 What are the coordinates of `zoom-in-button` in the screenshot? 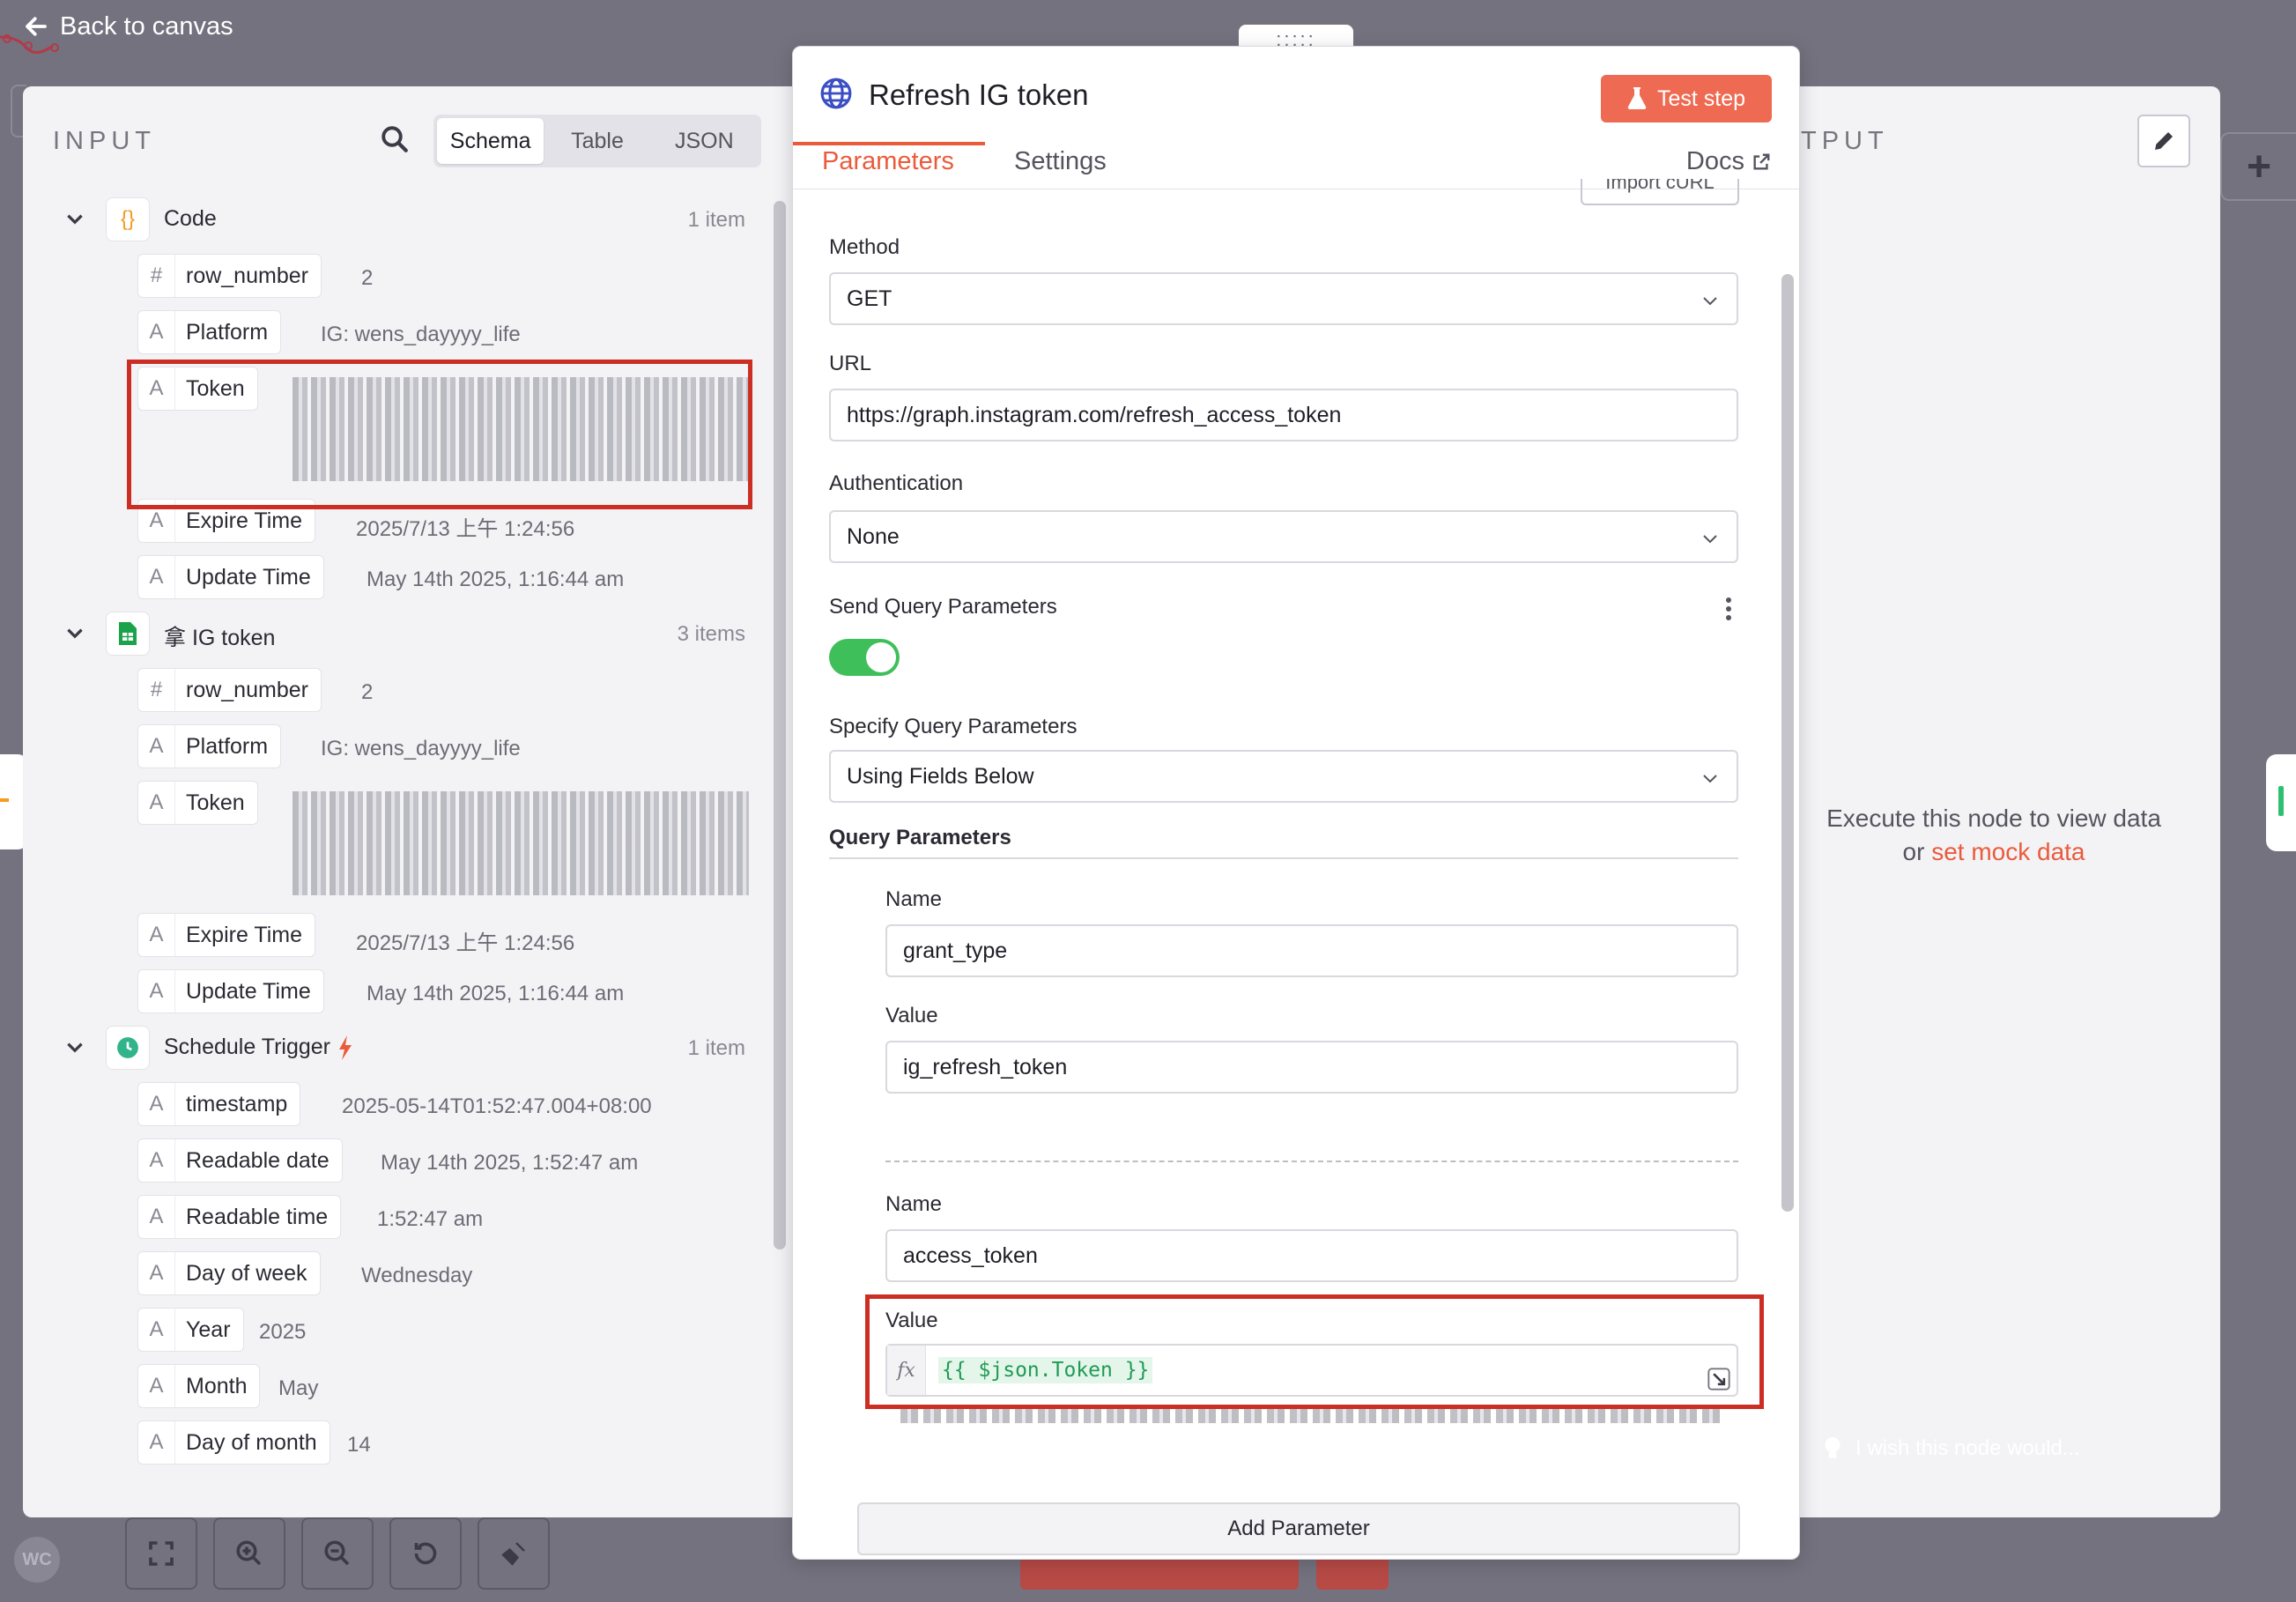 It's located at (249, 1554).